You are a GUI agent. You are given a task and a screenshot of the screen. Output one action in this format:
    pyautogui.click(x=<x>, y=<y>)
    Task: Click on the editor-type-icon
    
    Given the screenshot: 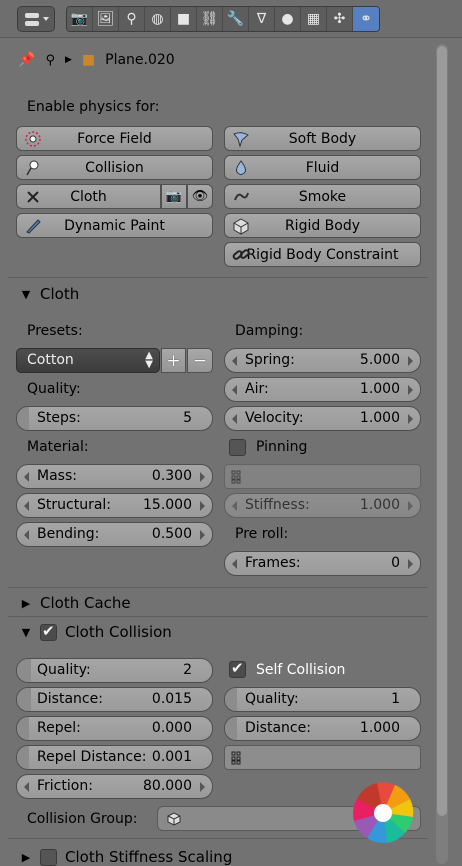 What is the action you would take?
    pyautogui.click(x=37, y=19)
    